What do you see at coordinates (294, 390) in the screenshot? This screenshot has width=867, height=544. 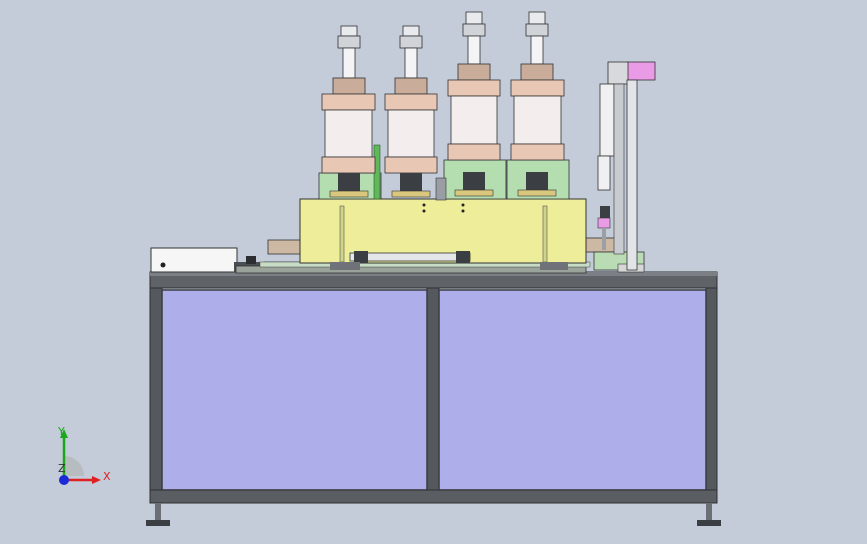 I see `side-panel-left` at bounding box center [294, 390].